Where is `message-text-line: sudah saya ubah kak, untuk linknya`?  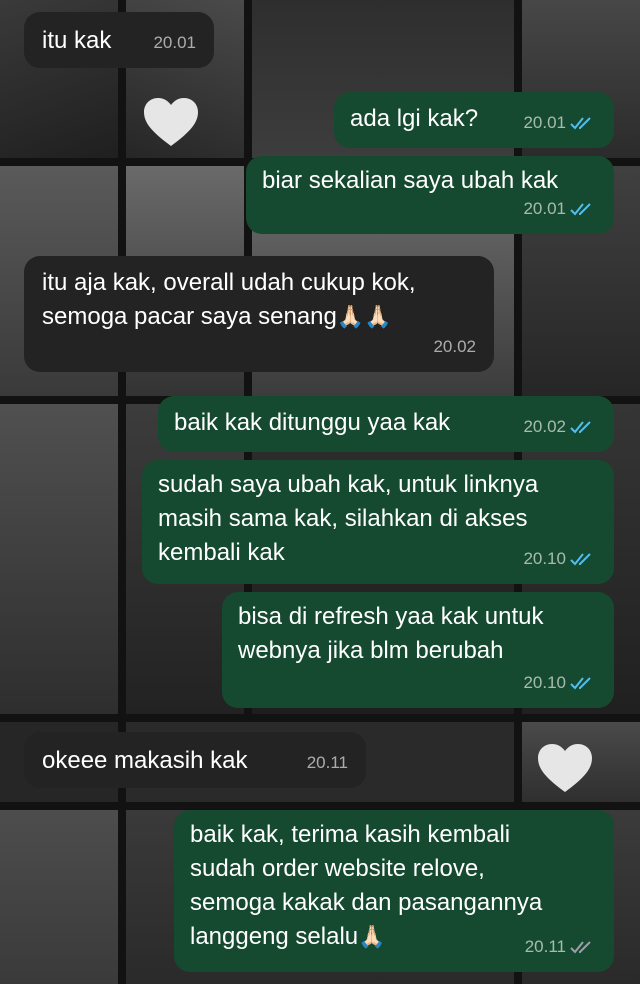
message-text-line: sudah saya ubah kak, untuk linknya is located at coordinates (348, 484).